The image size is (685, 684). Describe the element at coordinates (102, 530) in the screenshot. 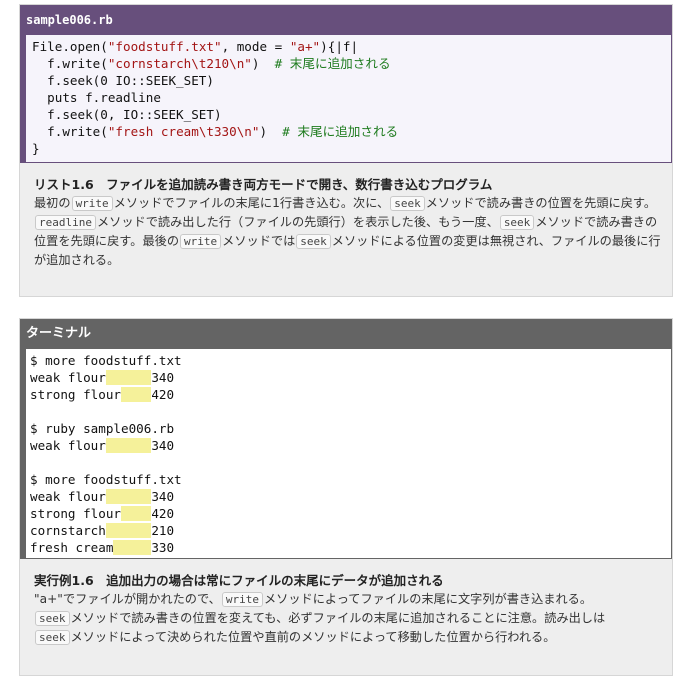

I see `terminal-line: cornstarch 210` at that location.